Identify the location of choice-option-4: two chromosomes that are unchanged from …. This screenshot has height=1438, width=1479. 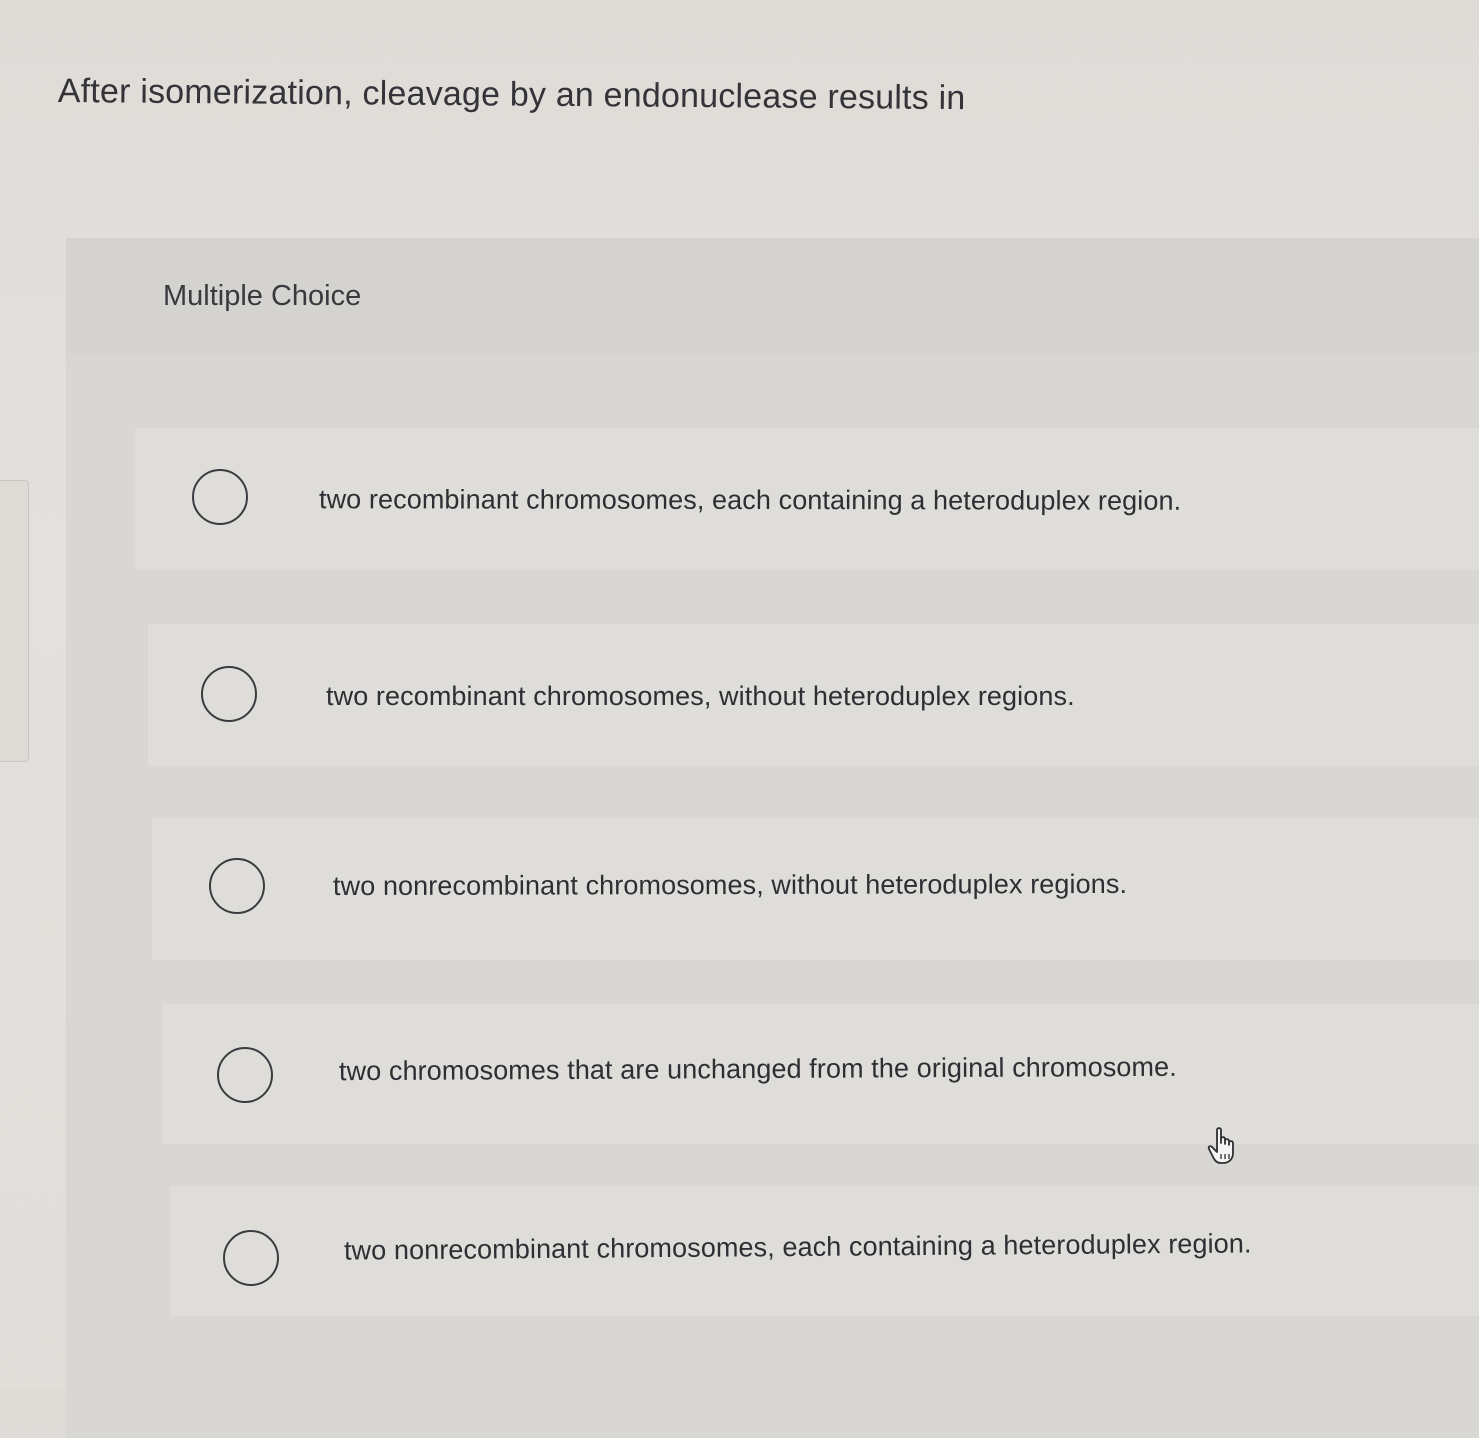
(820, 1074).